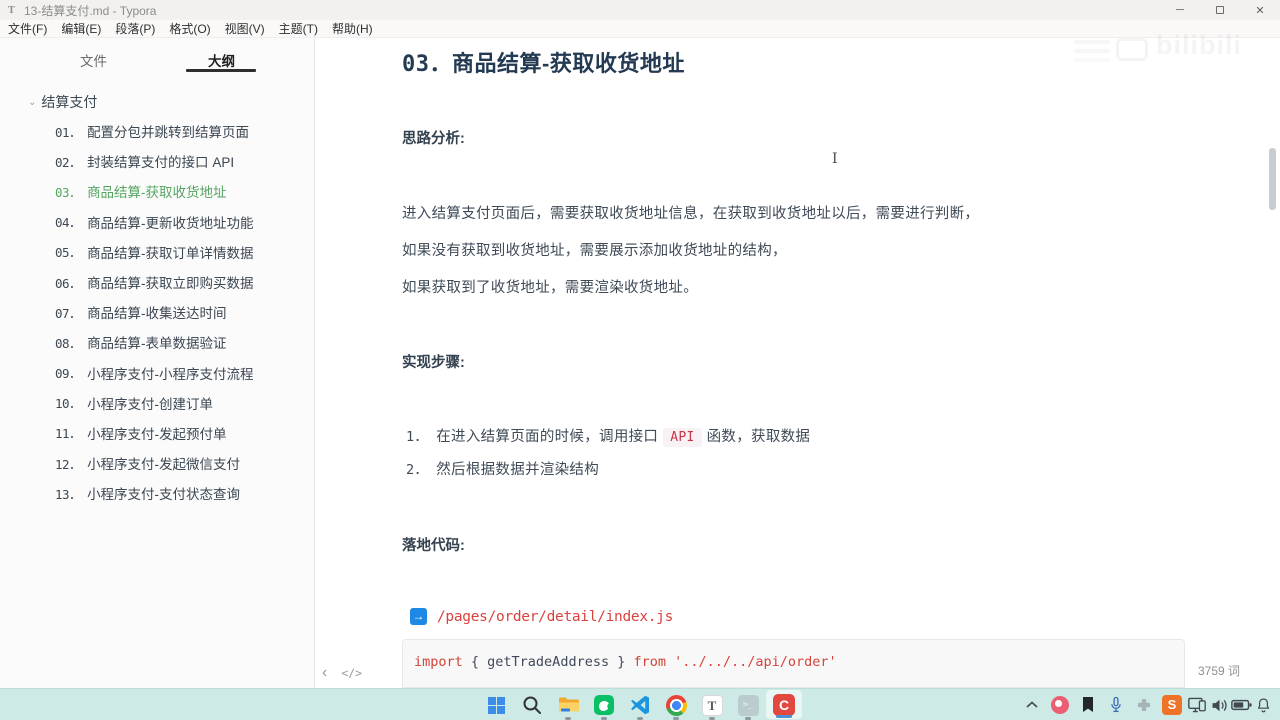  I want to click on menu-theme: 主题(T), so click(303, 28).